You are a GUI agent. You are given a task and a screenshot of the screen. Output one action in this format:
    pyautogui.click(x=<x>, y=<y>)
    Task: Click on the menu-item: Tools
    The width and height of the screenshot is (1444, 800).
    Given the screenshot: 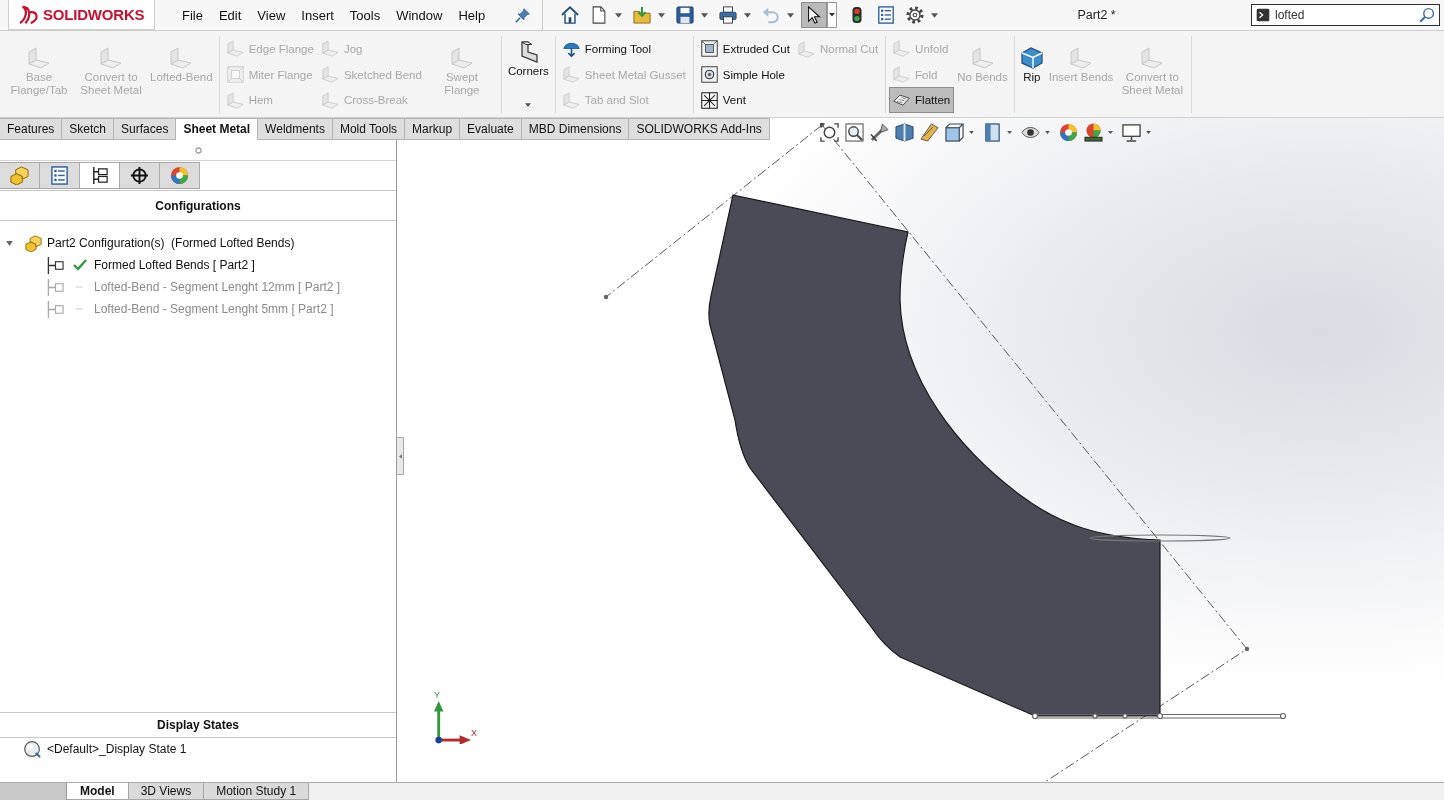 What is the action you would take?
    pyautogui.click(x=365, y=15)
    